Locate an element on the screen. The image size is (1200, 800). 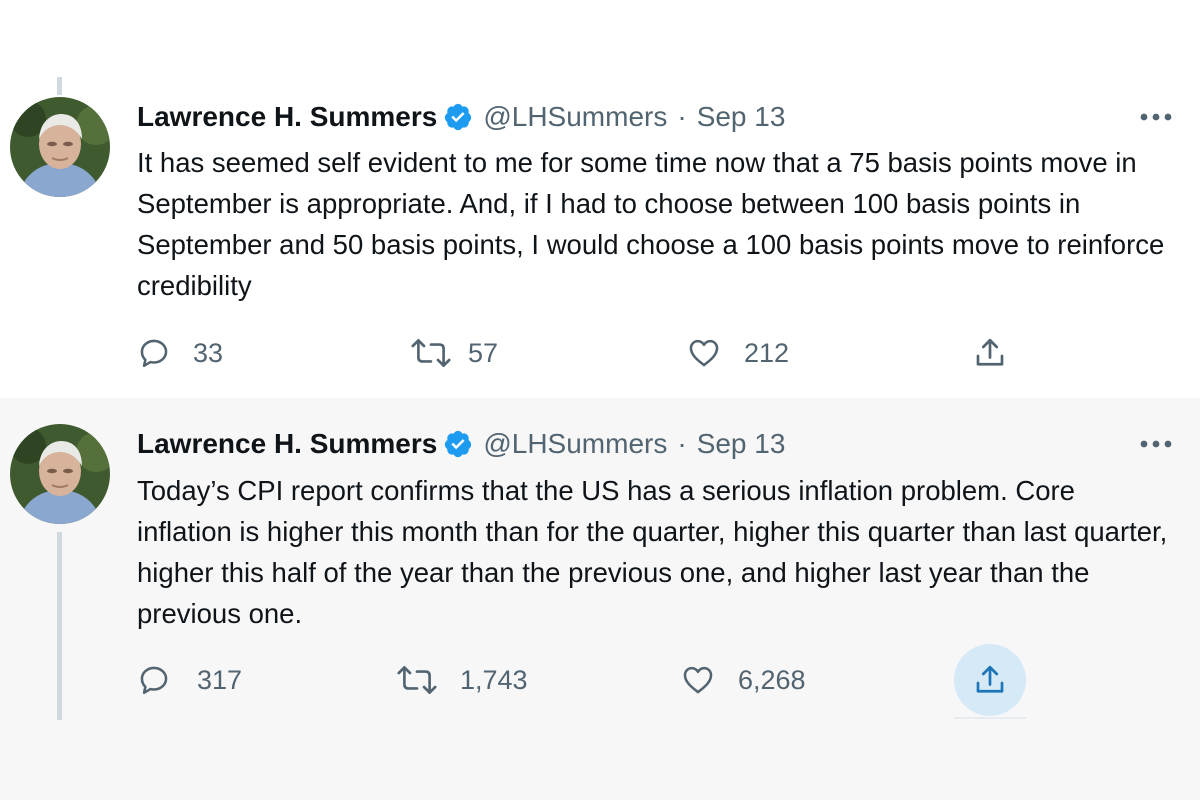
tweet-actions: 33 57 212 is located at coordinates (600, 353).